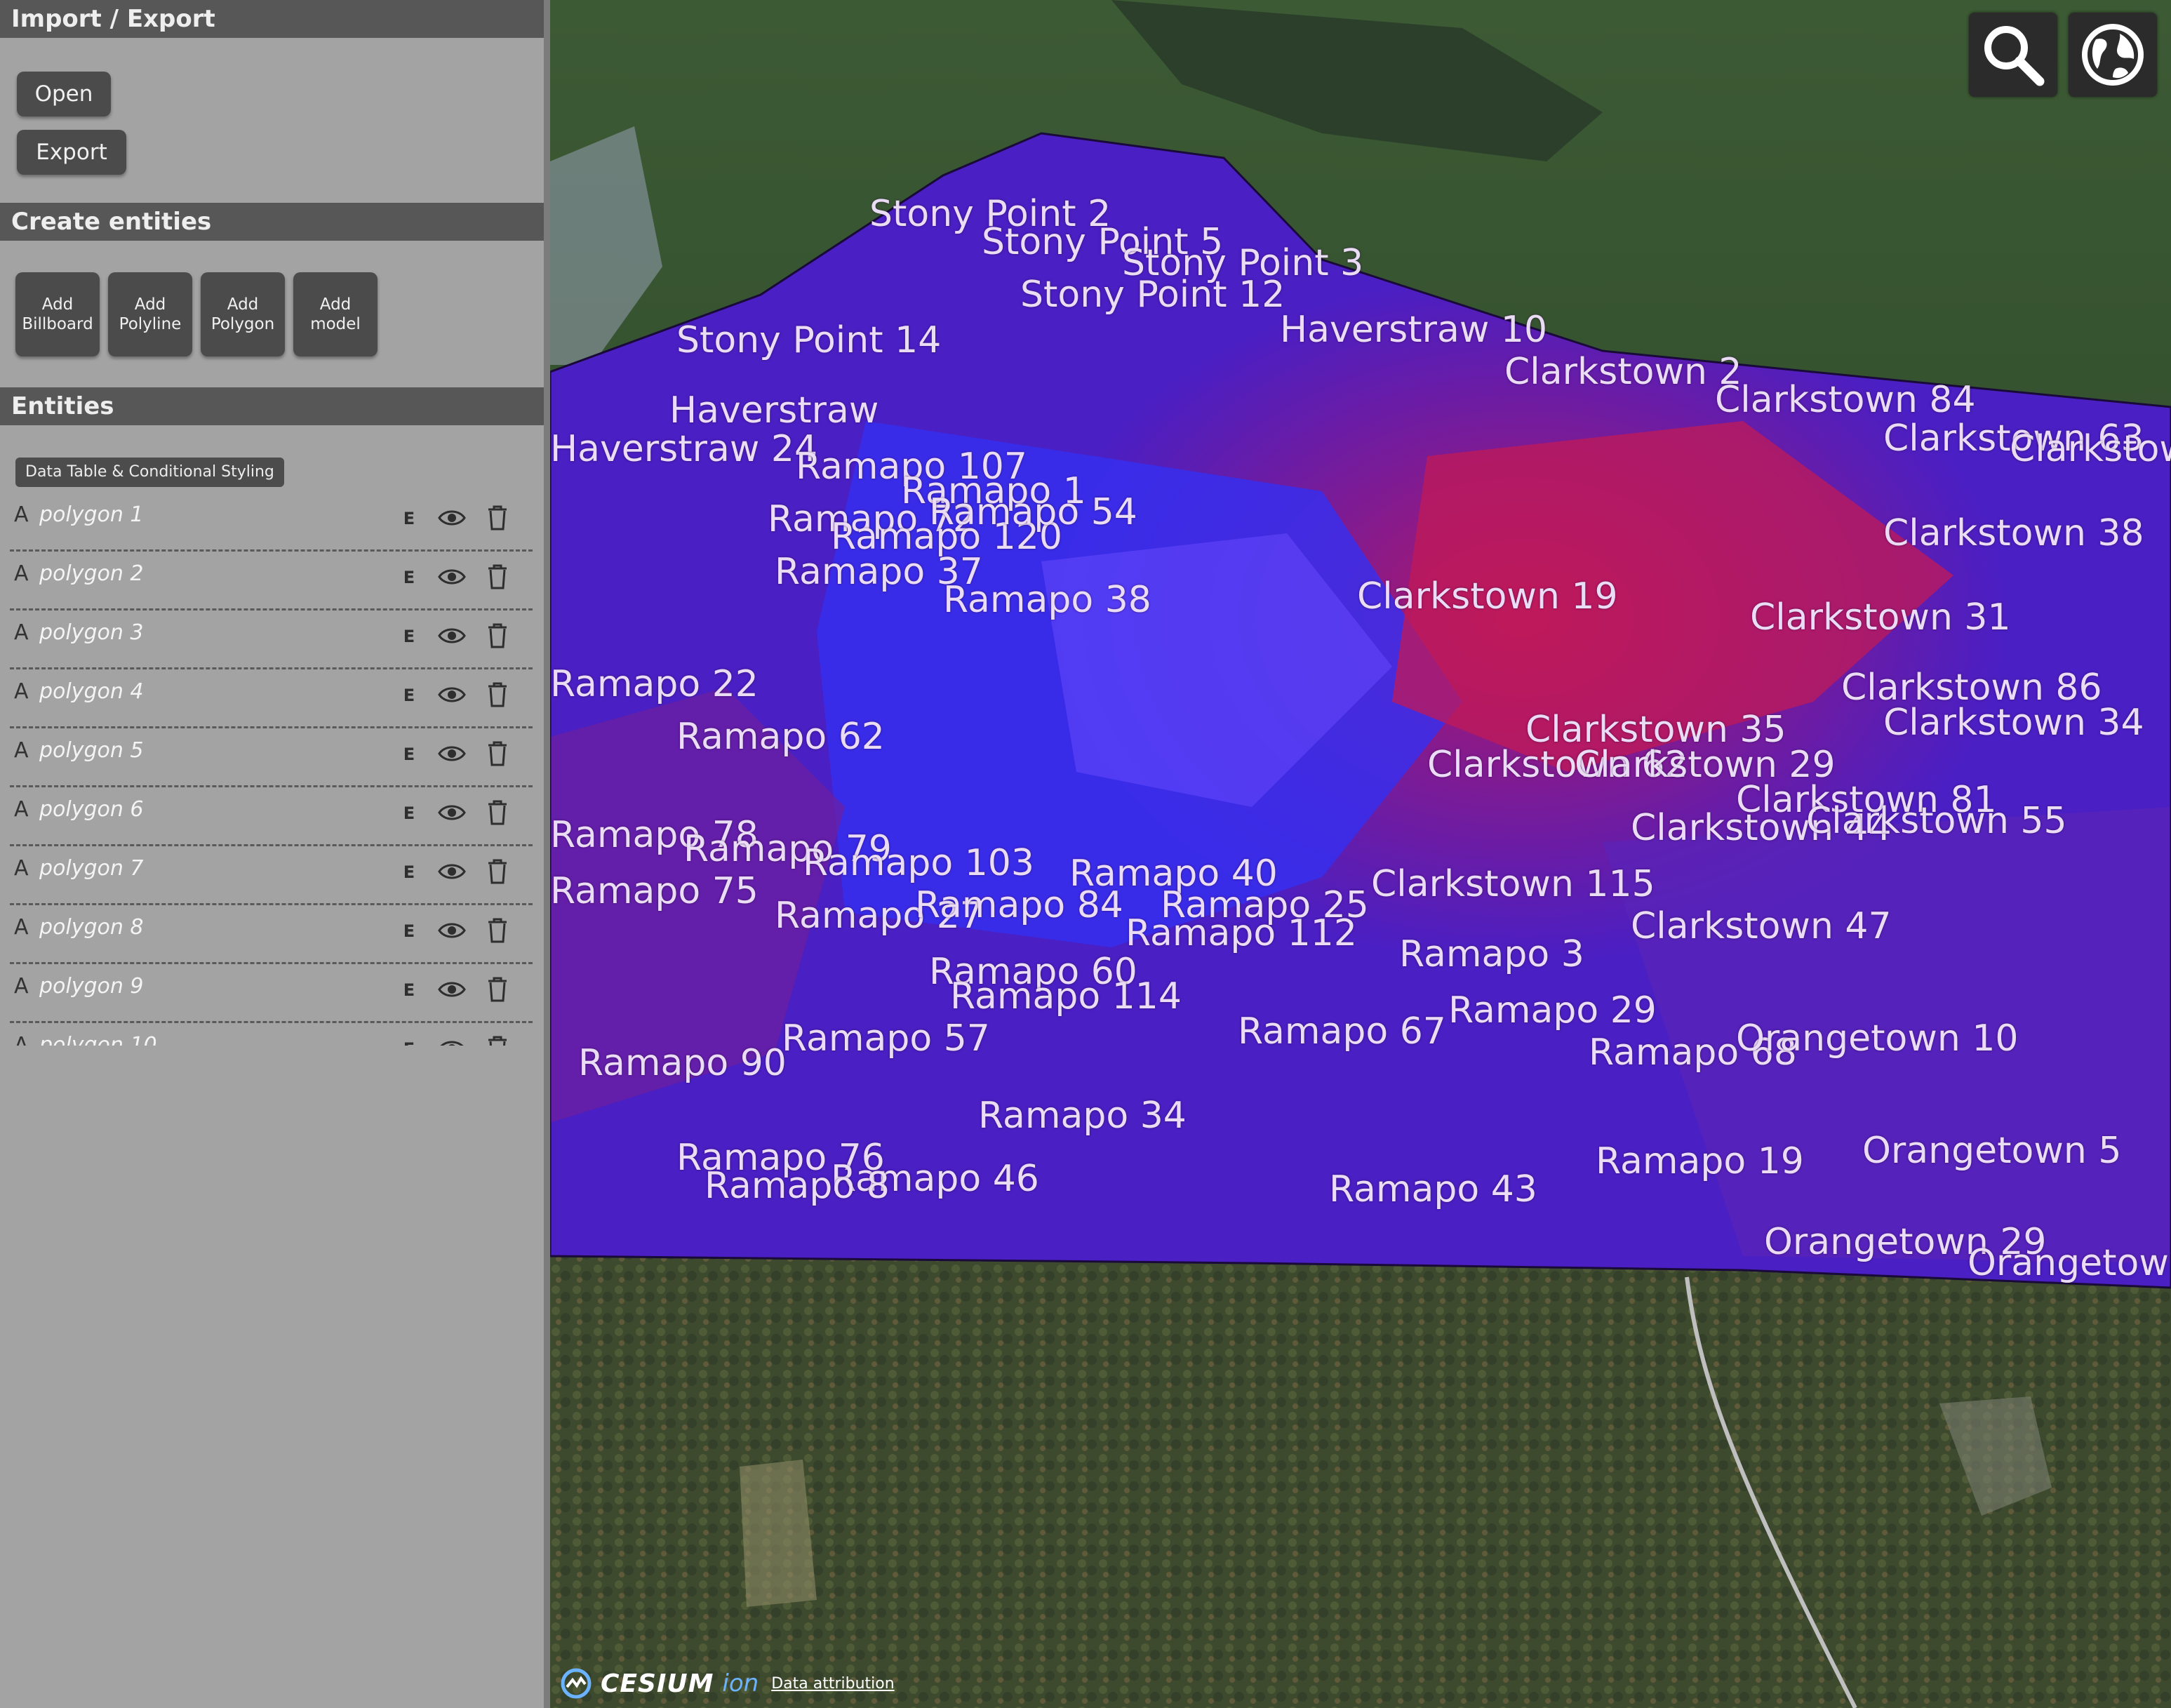 The width and height of the screenshot is (2171, 1708). I want to click on district-label: Ramapo 75, so click(654, 891).